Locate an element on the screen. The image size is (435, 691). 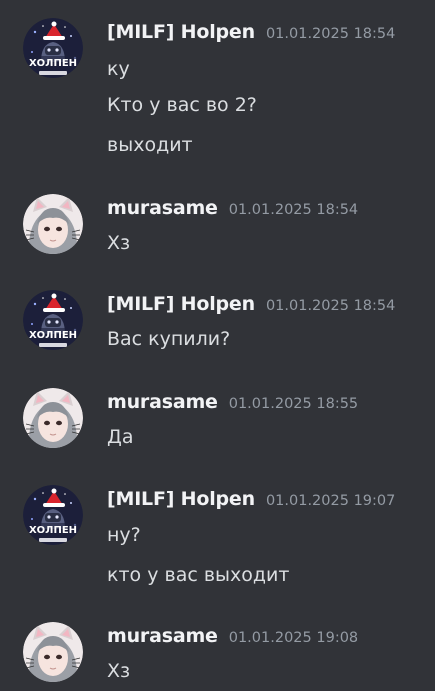
message-header: [MILF] Holpen 01.01.2025 19:07 is located at coordinates (251, 501).